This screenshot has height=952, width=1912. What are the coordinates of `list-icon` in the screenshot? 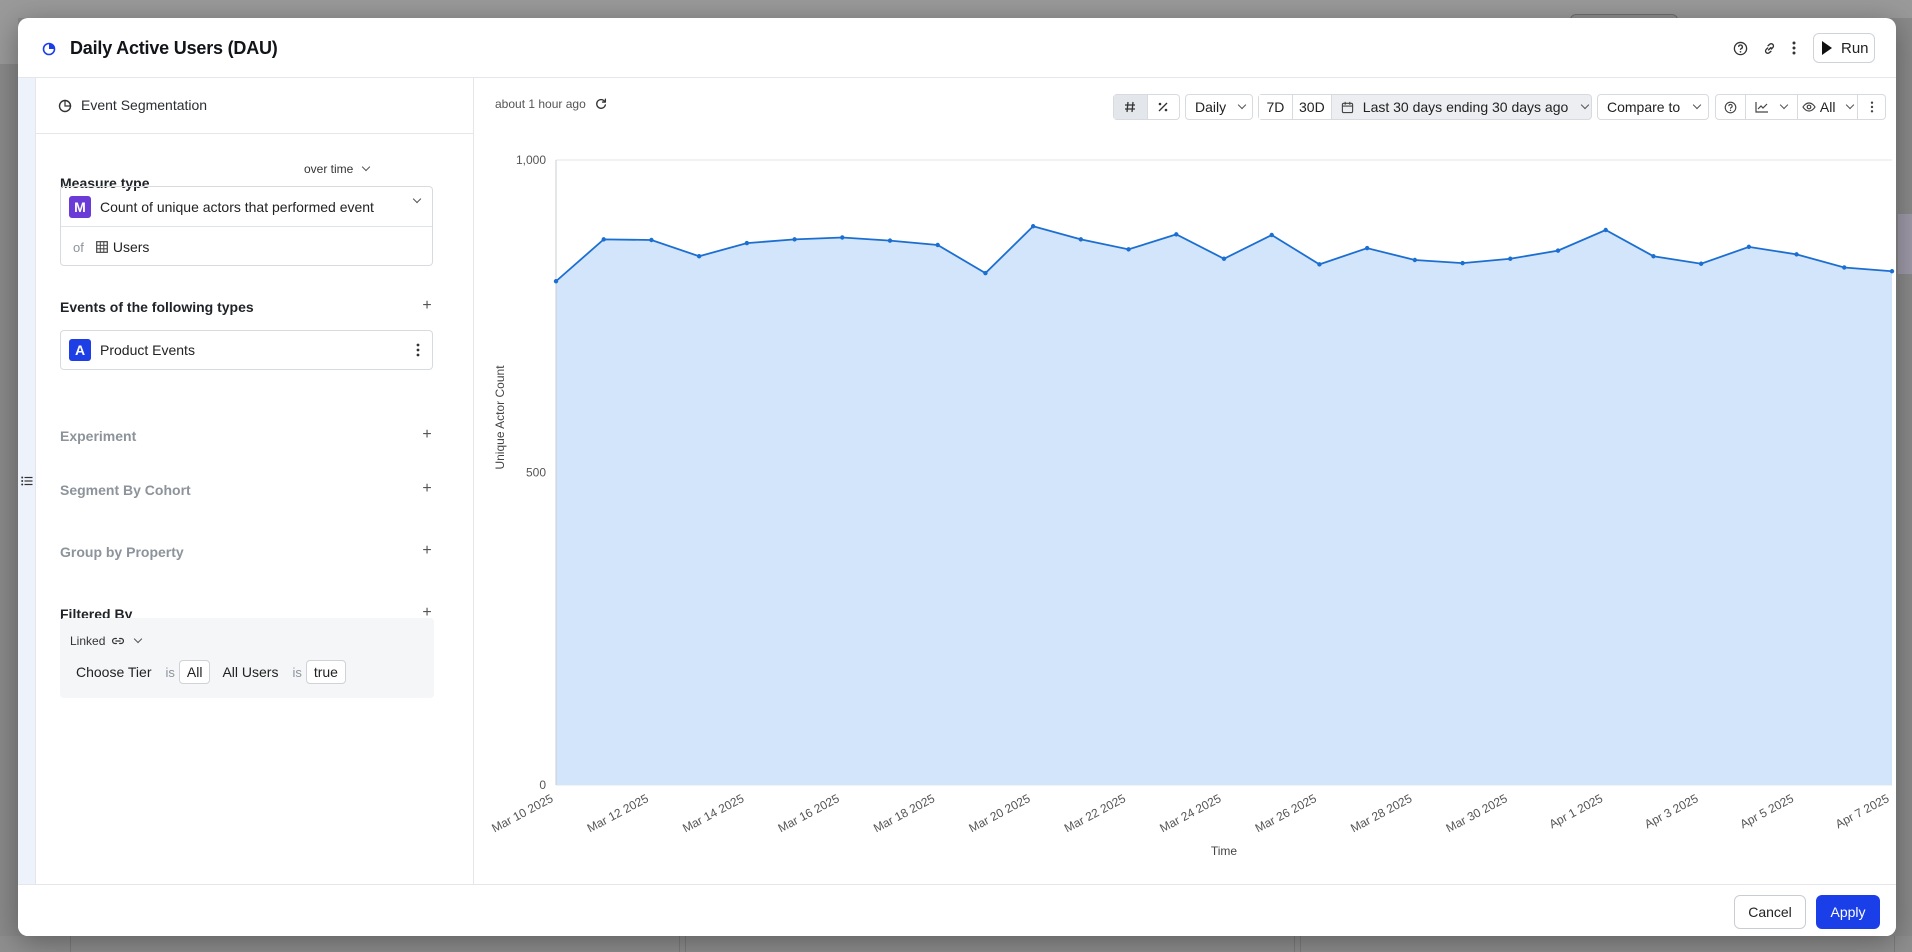 It's located at (27, 481).